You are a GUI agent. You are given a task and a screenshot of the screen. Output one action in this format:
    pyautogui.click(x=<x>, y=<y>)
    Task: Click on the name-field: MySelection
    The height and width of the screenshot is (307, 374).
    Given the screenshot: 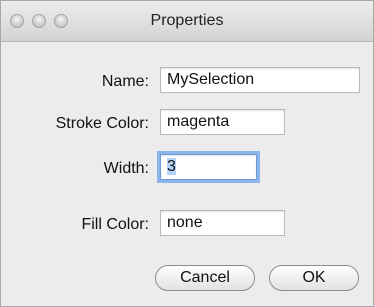 What is the action you would take?
    pyautogui.click(x=260, y=80)
    